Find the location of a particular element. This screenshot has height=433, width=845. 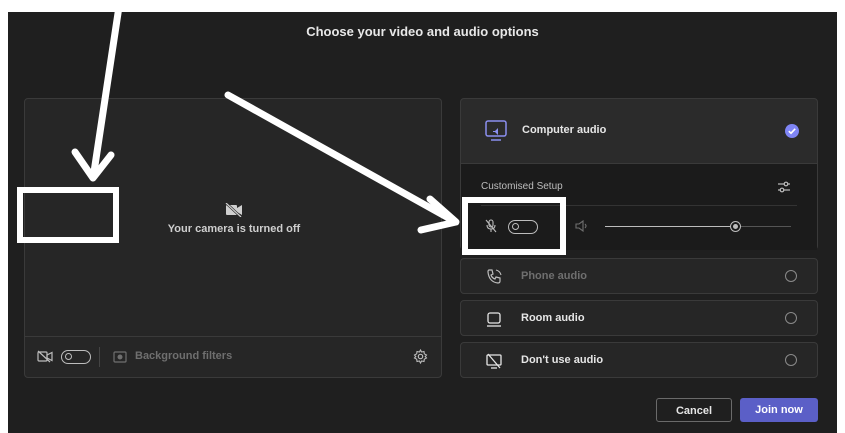

annotation-box-right is located at coordinates (514, 226).